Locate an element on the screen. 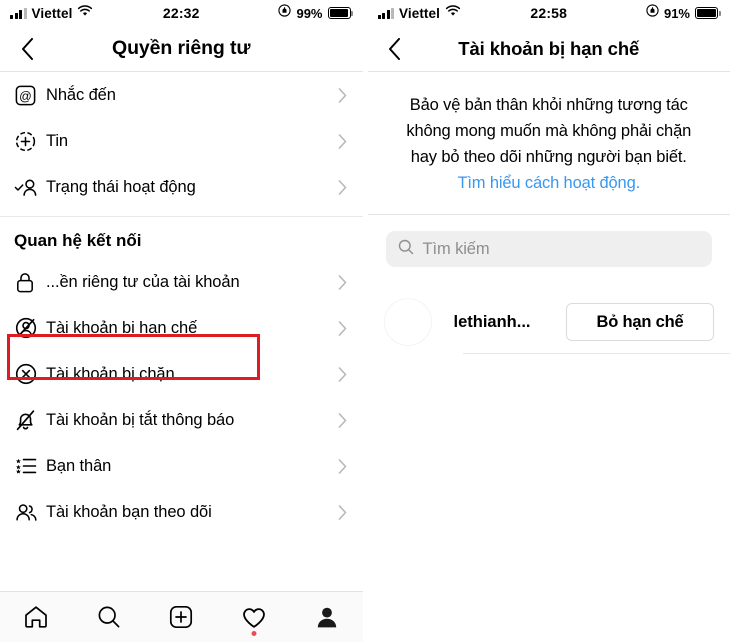 This screenshot has height=642, width=730. add-post-icon is located at coordinates (181, 617).